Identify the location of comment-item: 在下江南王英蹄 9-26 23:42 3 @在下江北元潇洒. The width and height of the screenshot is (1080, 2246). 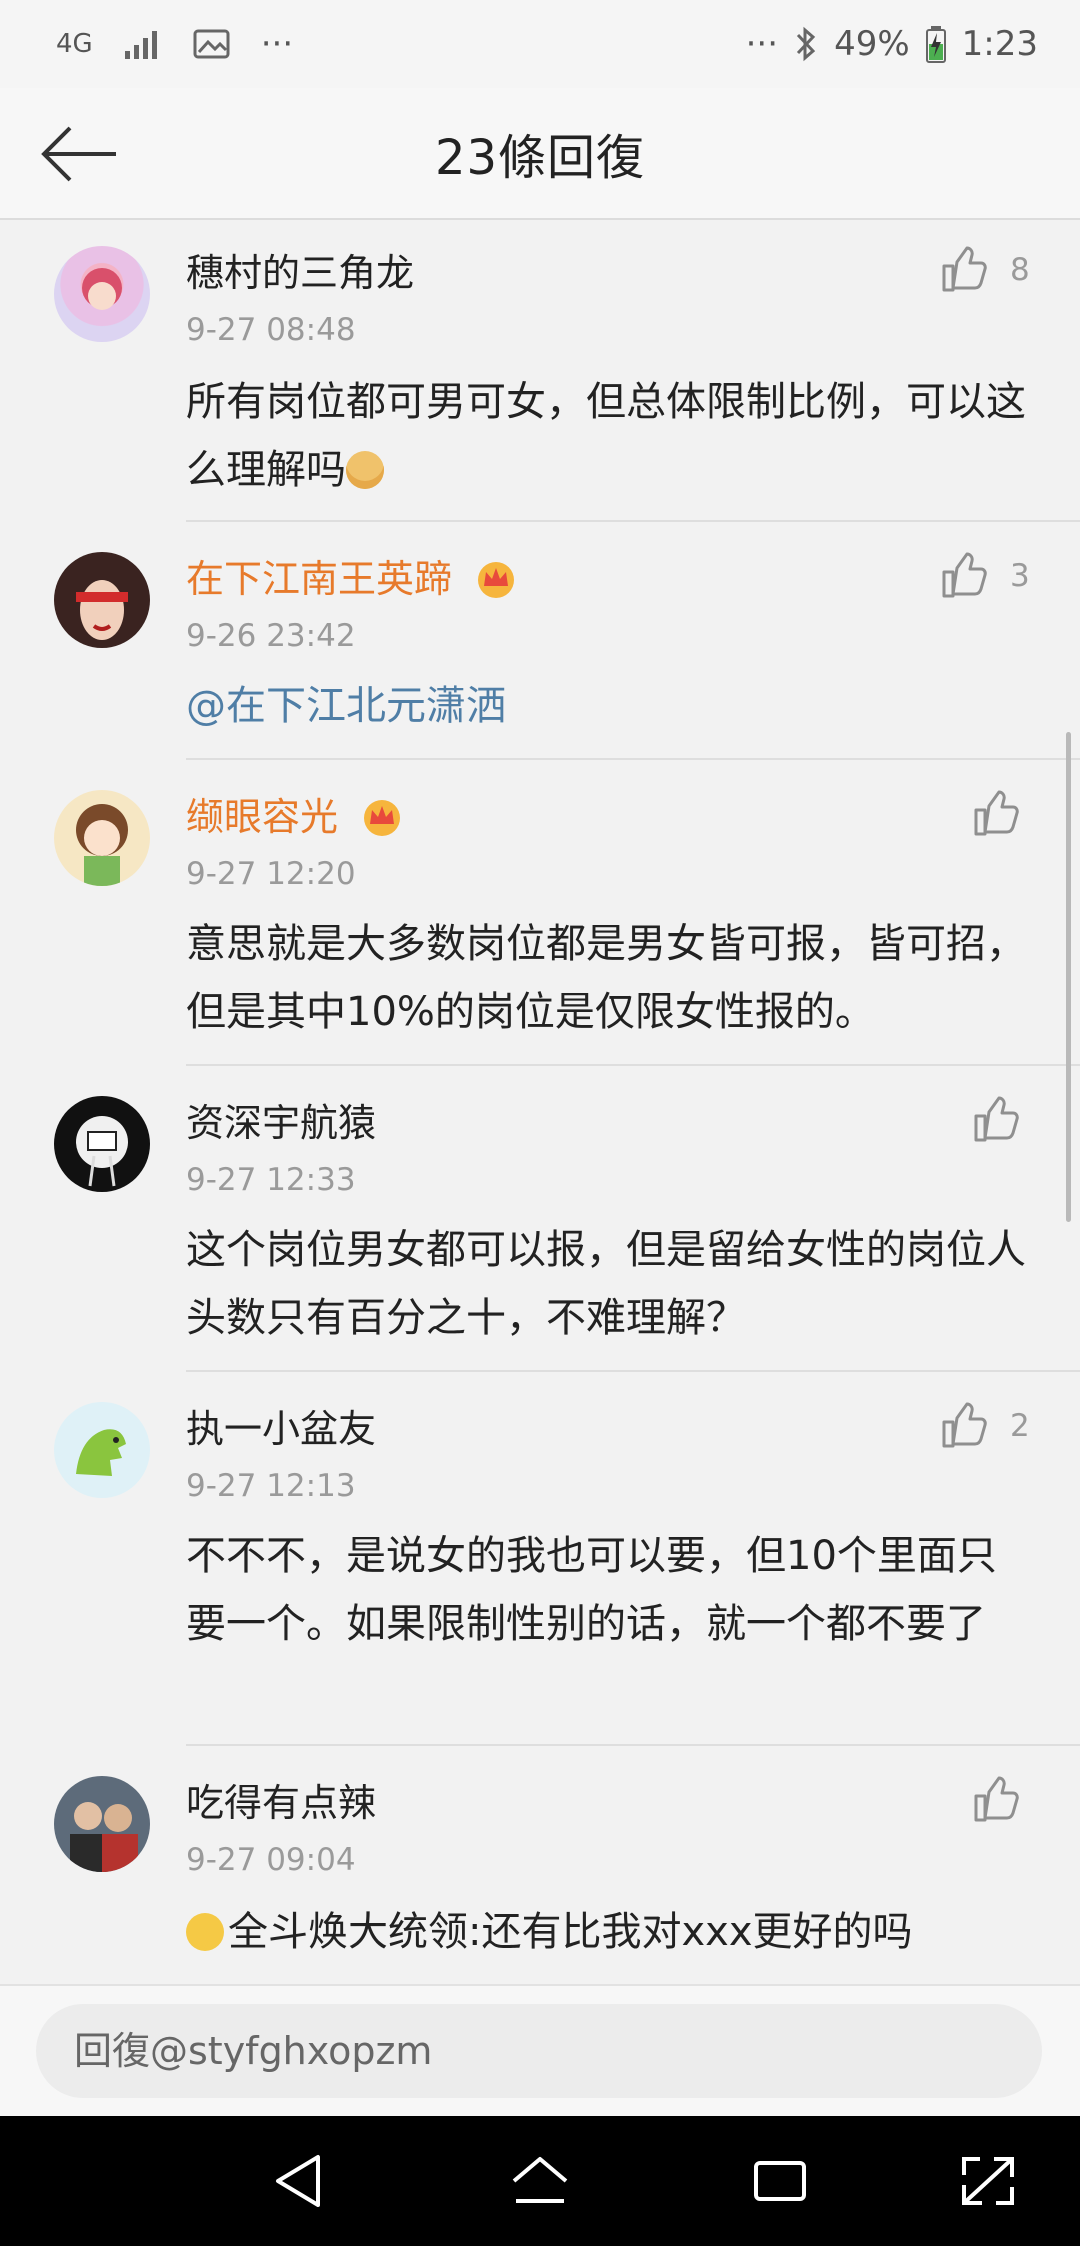
(540, 641).